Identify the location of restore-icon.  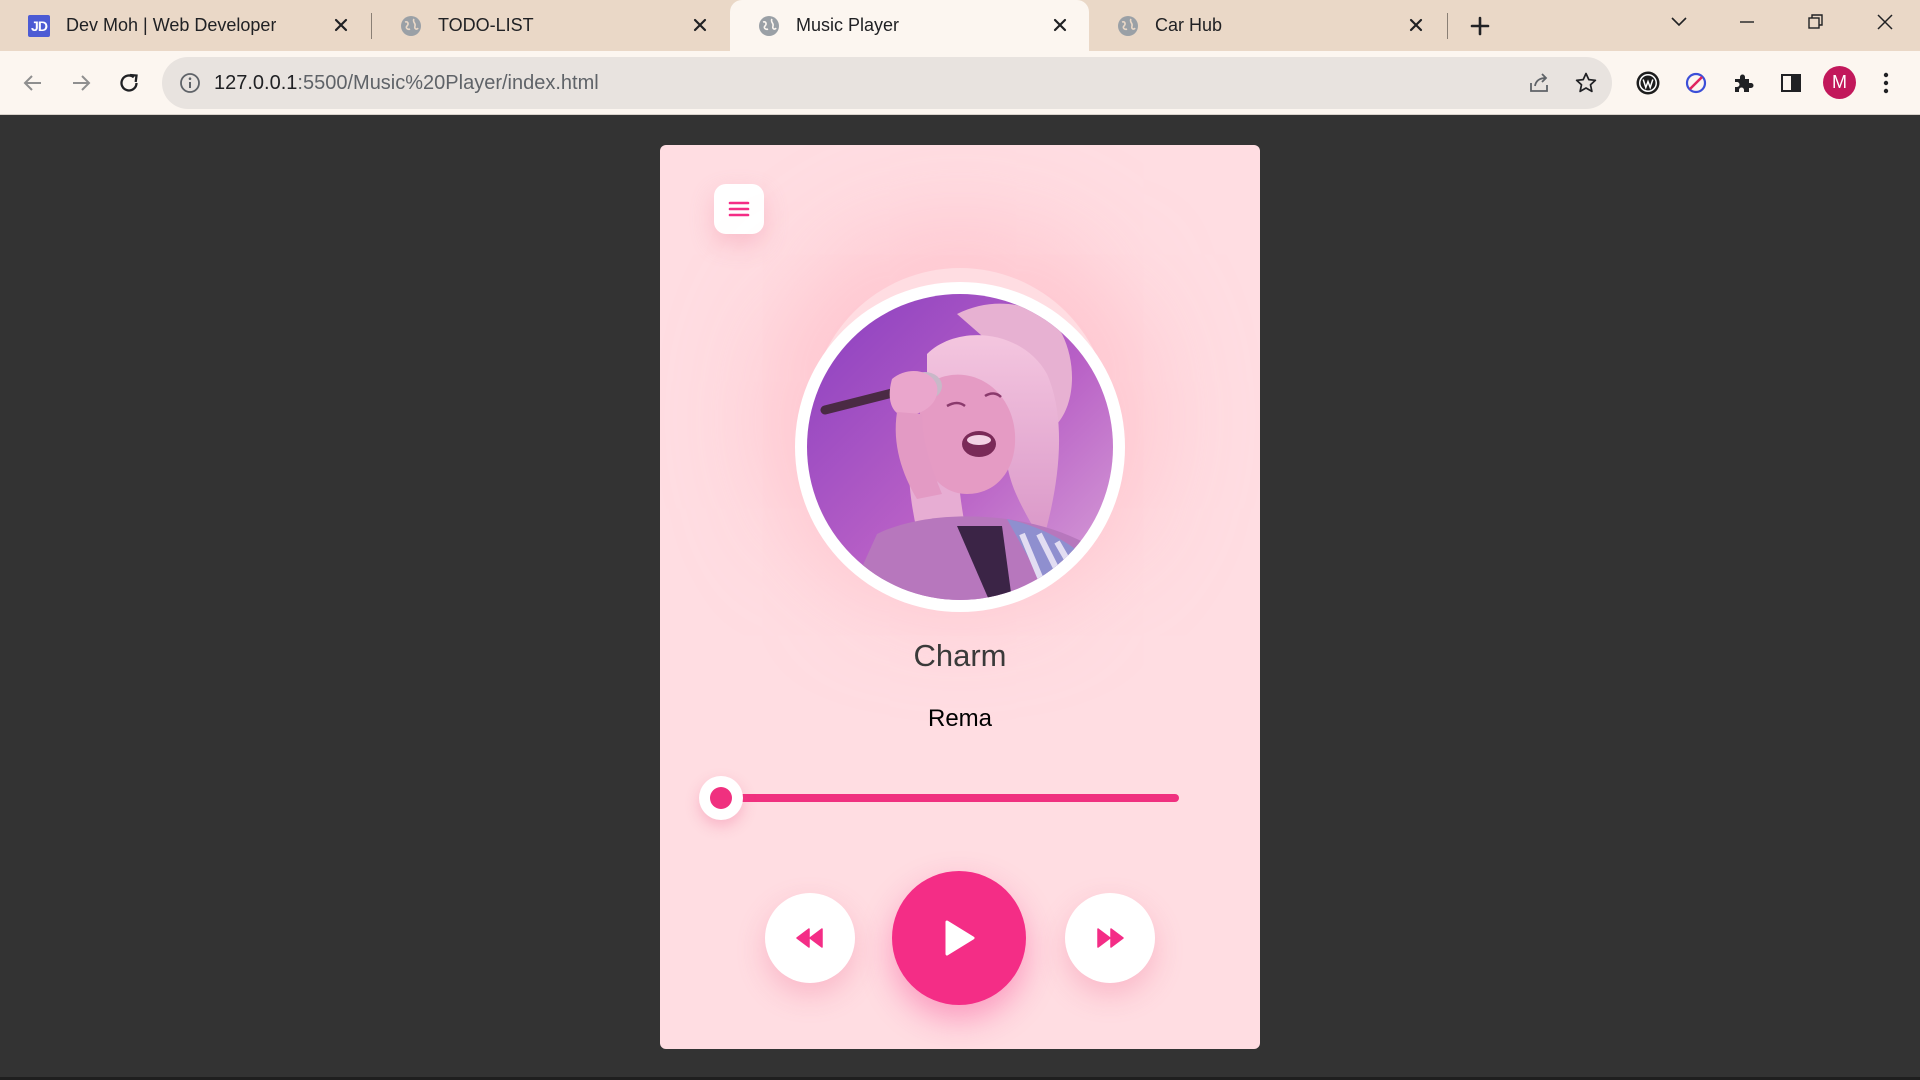
(1815, 21).